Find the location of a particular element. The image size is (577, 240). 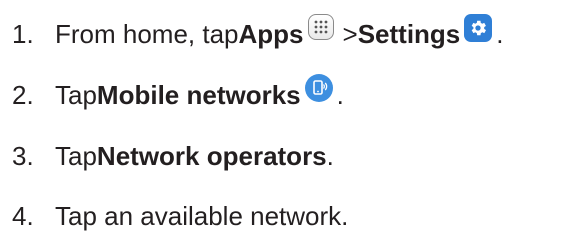

step-2: 2. Tap Mobile networks . is located at coordinates (178, 94).